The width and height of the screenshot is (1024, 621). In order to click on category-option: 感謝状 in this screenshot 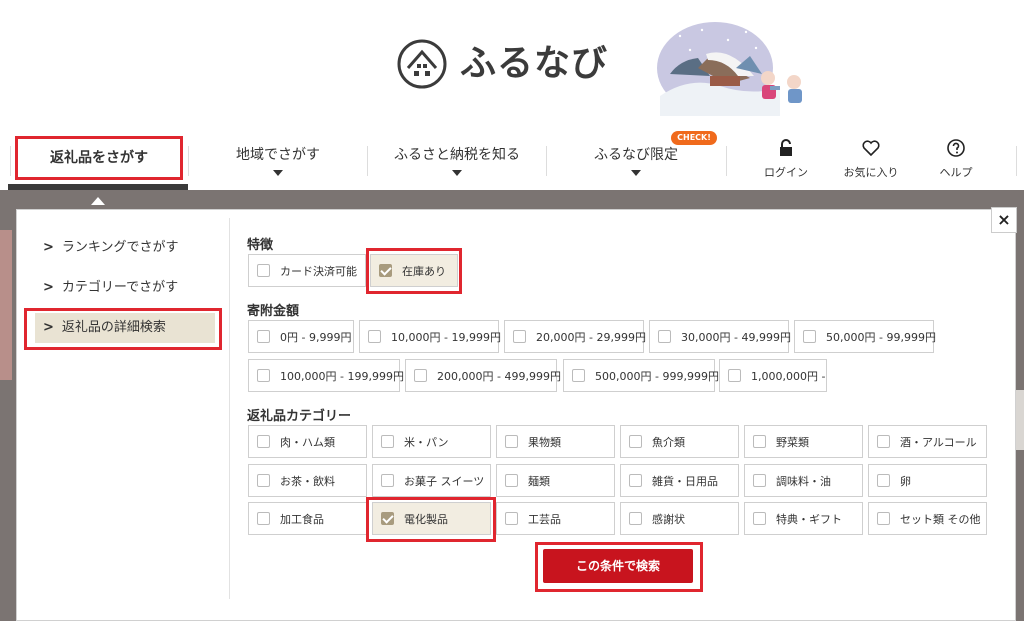, I will do `click(679, 518)`.